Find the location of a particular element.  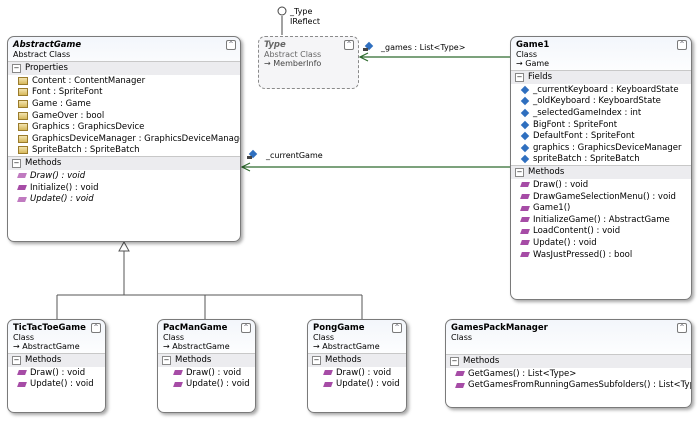

class-name: GamesPackManager is located at coordinates (499, 328).